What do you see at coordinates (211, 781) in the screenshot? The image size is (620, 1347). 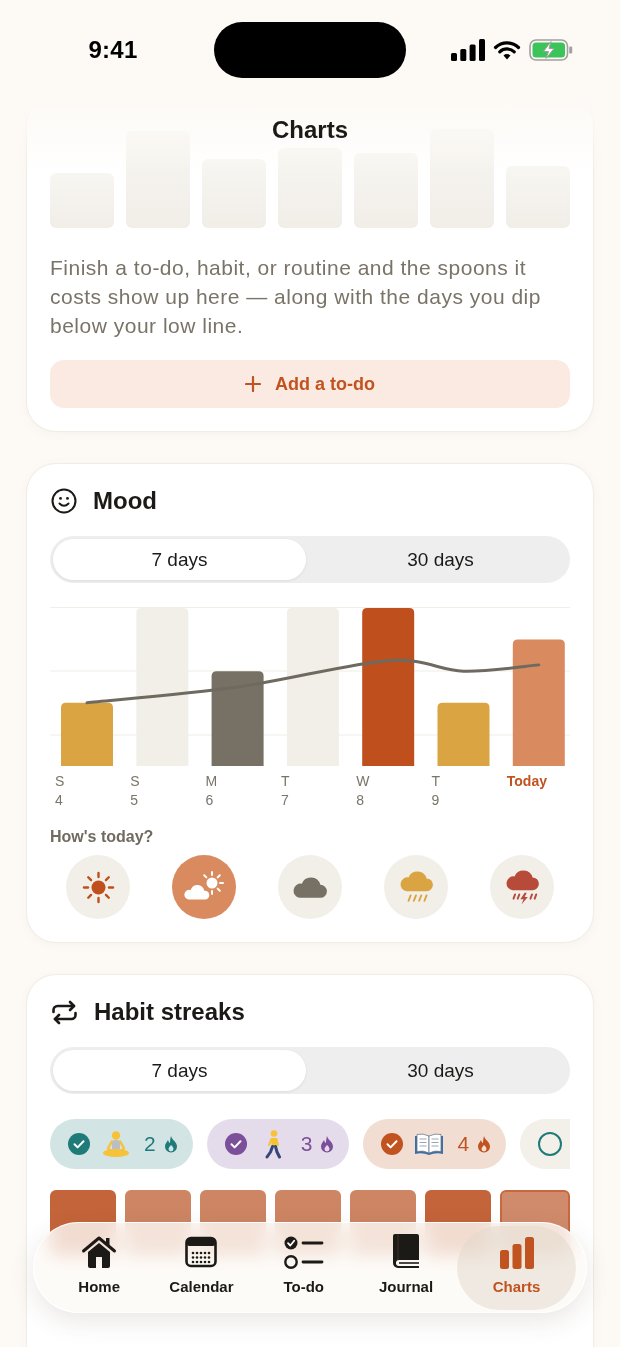 I see `day-label: M` at bounding box center [211, 781].